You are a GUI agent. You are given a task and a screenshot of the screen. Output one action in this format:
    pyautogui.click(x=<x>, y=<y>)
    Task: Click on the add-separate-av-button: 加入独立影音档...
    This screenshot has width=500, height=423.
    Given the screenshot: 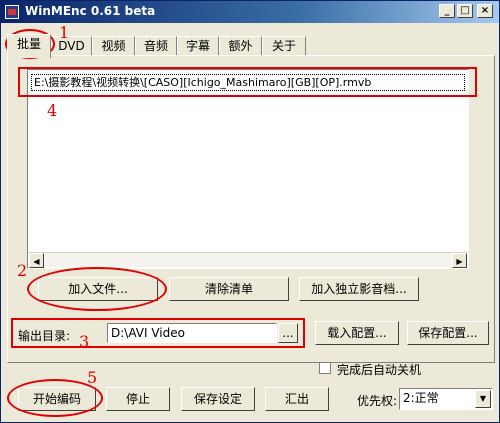 What is the action you would take?
    pyautogui.click(x=359, y=289)
    